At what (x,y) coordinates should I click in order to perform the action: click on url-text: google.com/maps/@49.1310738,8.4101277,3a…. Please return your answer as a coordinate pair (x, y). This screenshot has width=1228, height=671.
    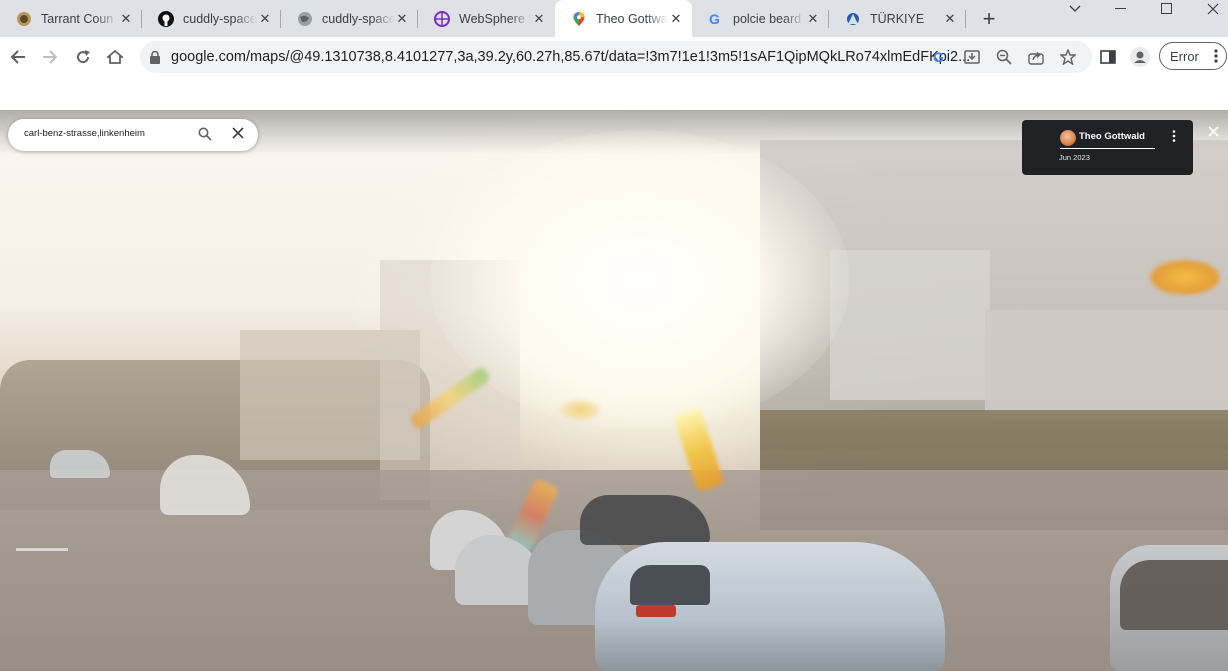
    Looking at the image, I should click on (570, 57).